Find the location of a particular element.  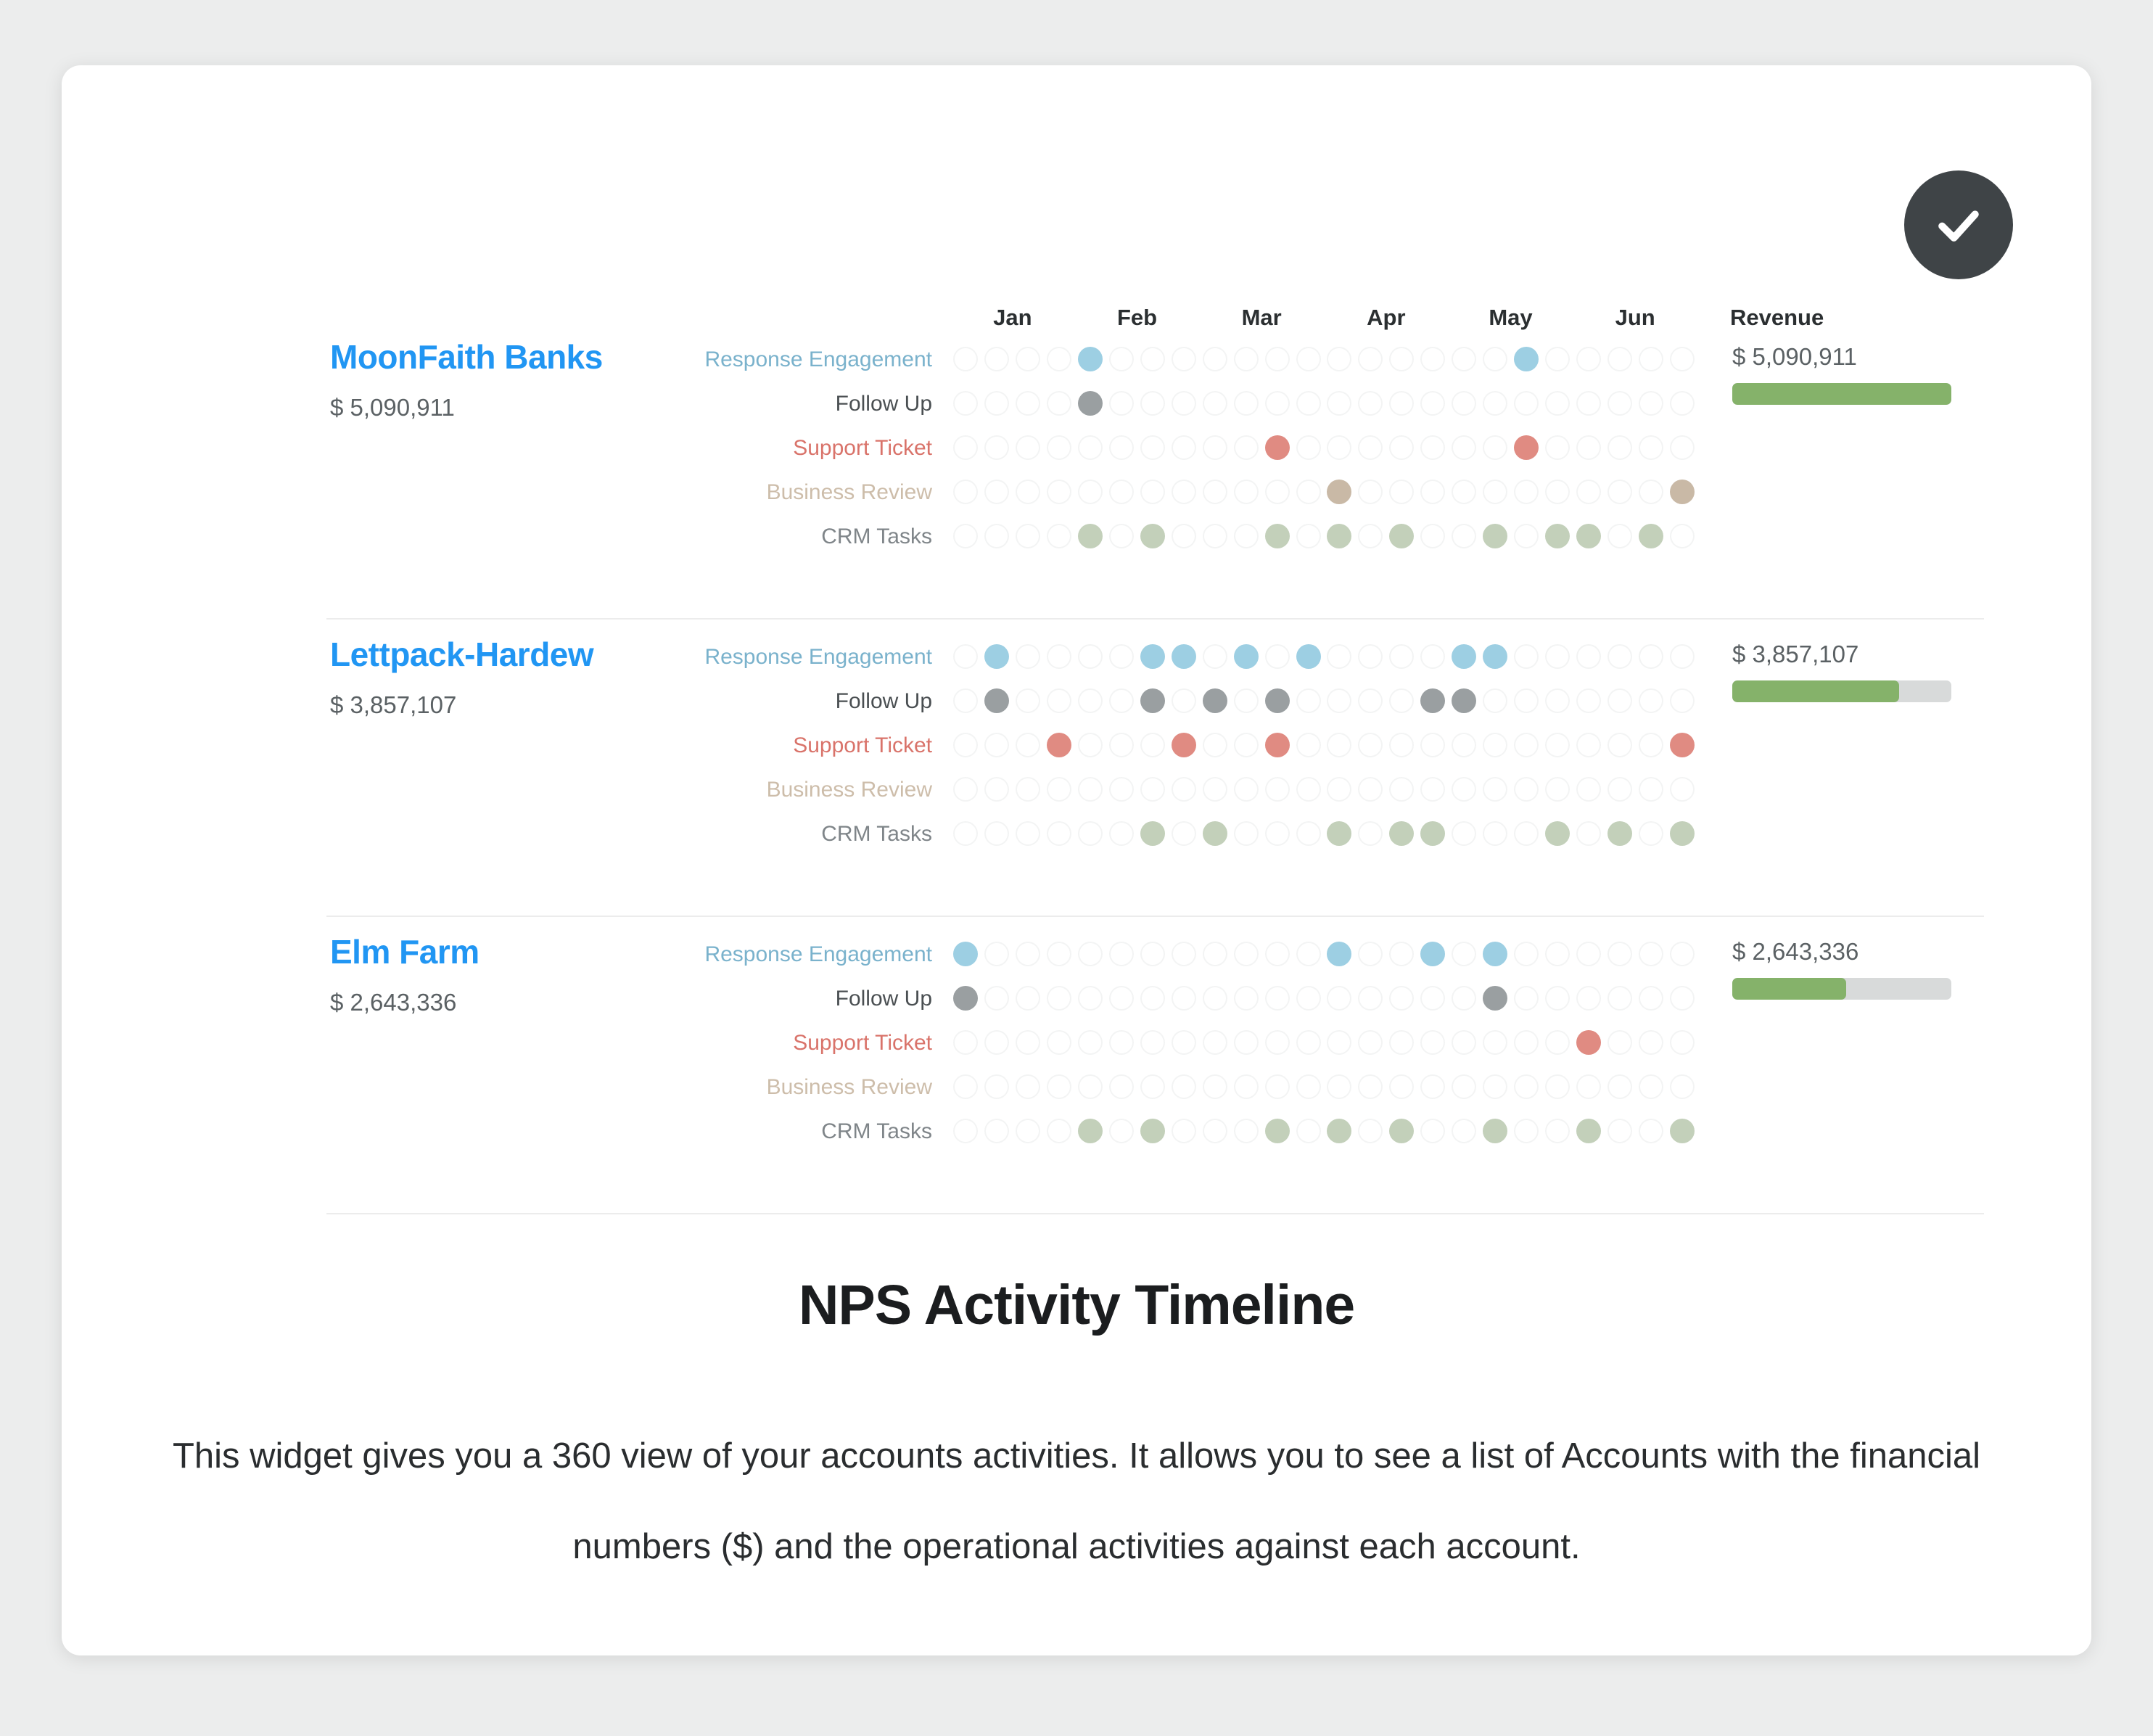

check-circle-icon is located at coordinates (1958, 224).